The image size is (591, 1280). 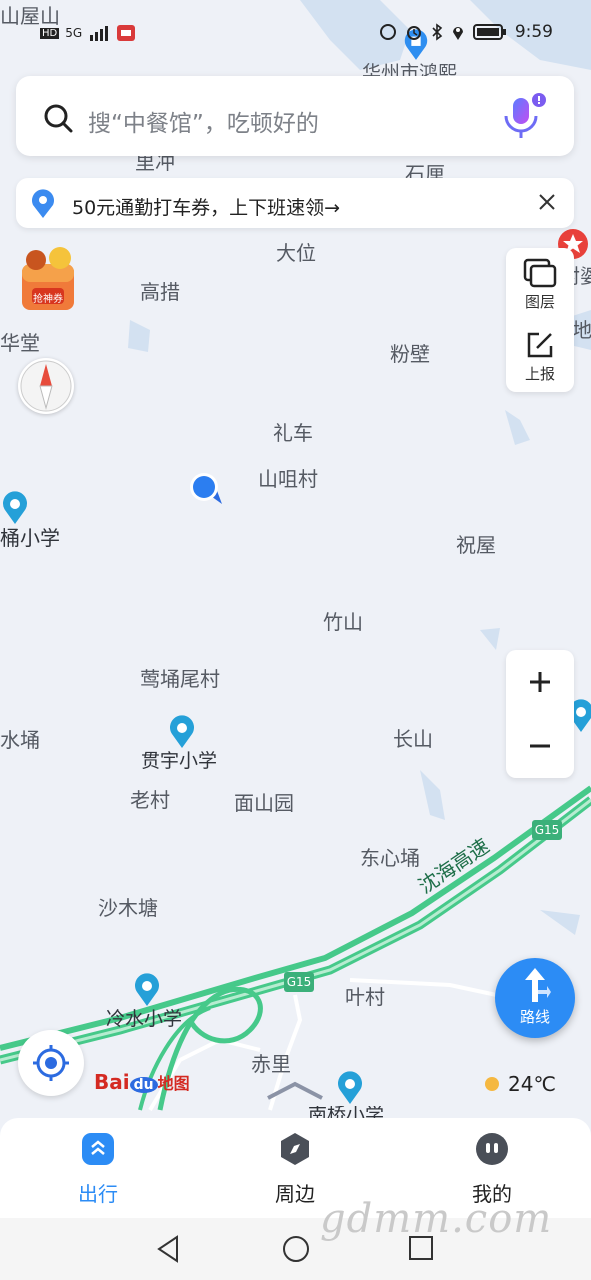 What do you see at coordinates (522, 118) in the screenshot?
I see `voice-mic-icon` at bounding box center [522, 118].